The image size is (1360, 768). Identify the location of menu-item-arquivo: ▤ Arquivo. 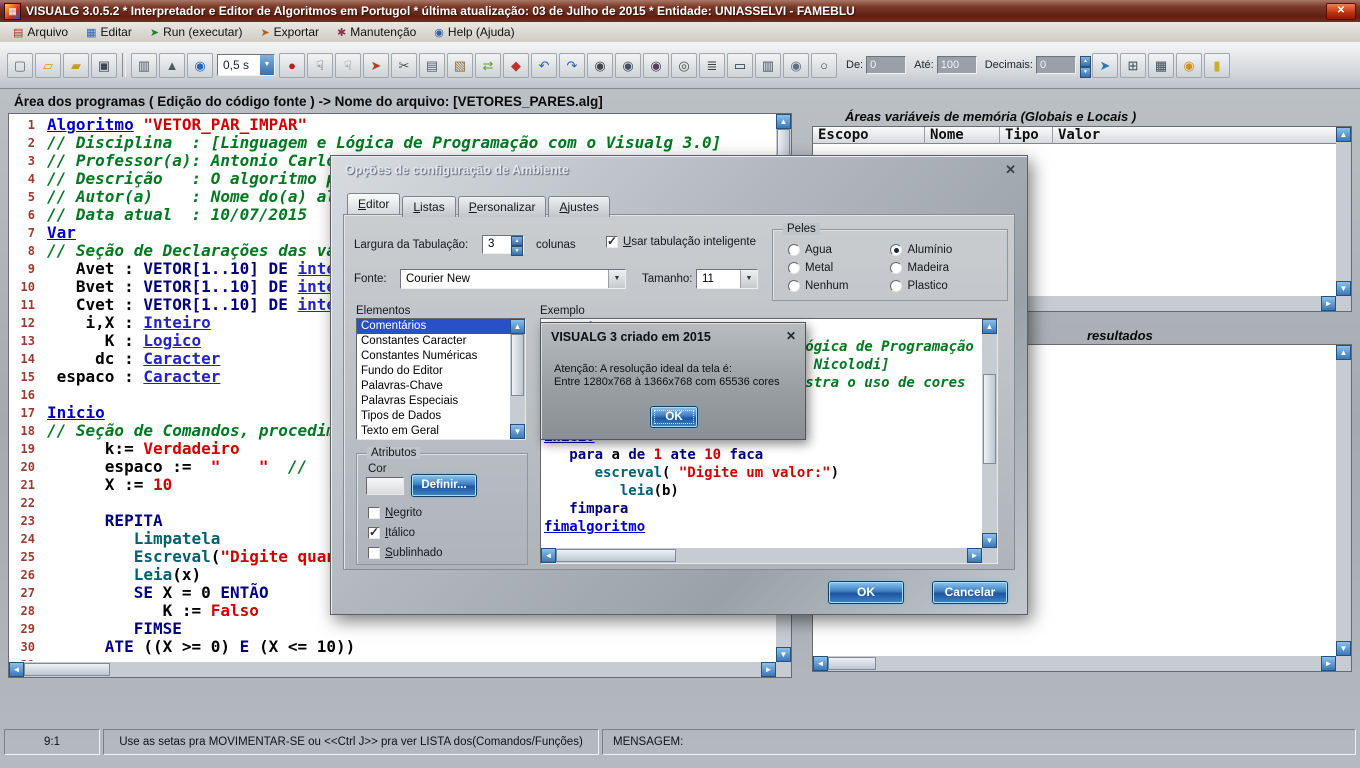
(40, 32).